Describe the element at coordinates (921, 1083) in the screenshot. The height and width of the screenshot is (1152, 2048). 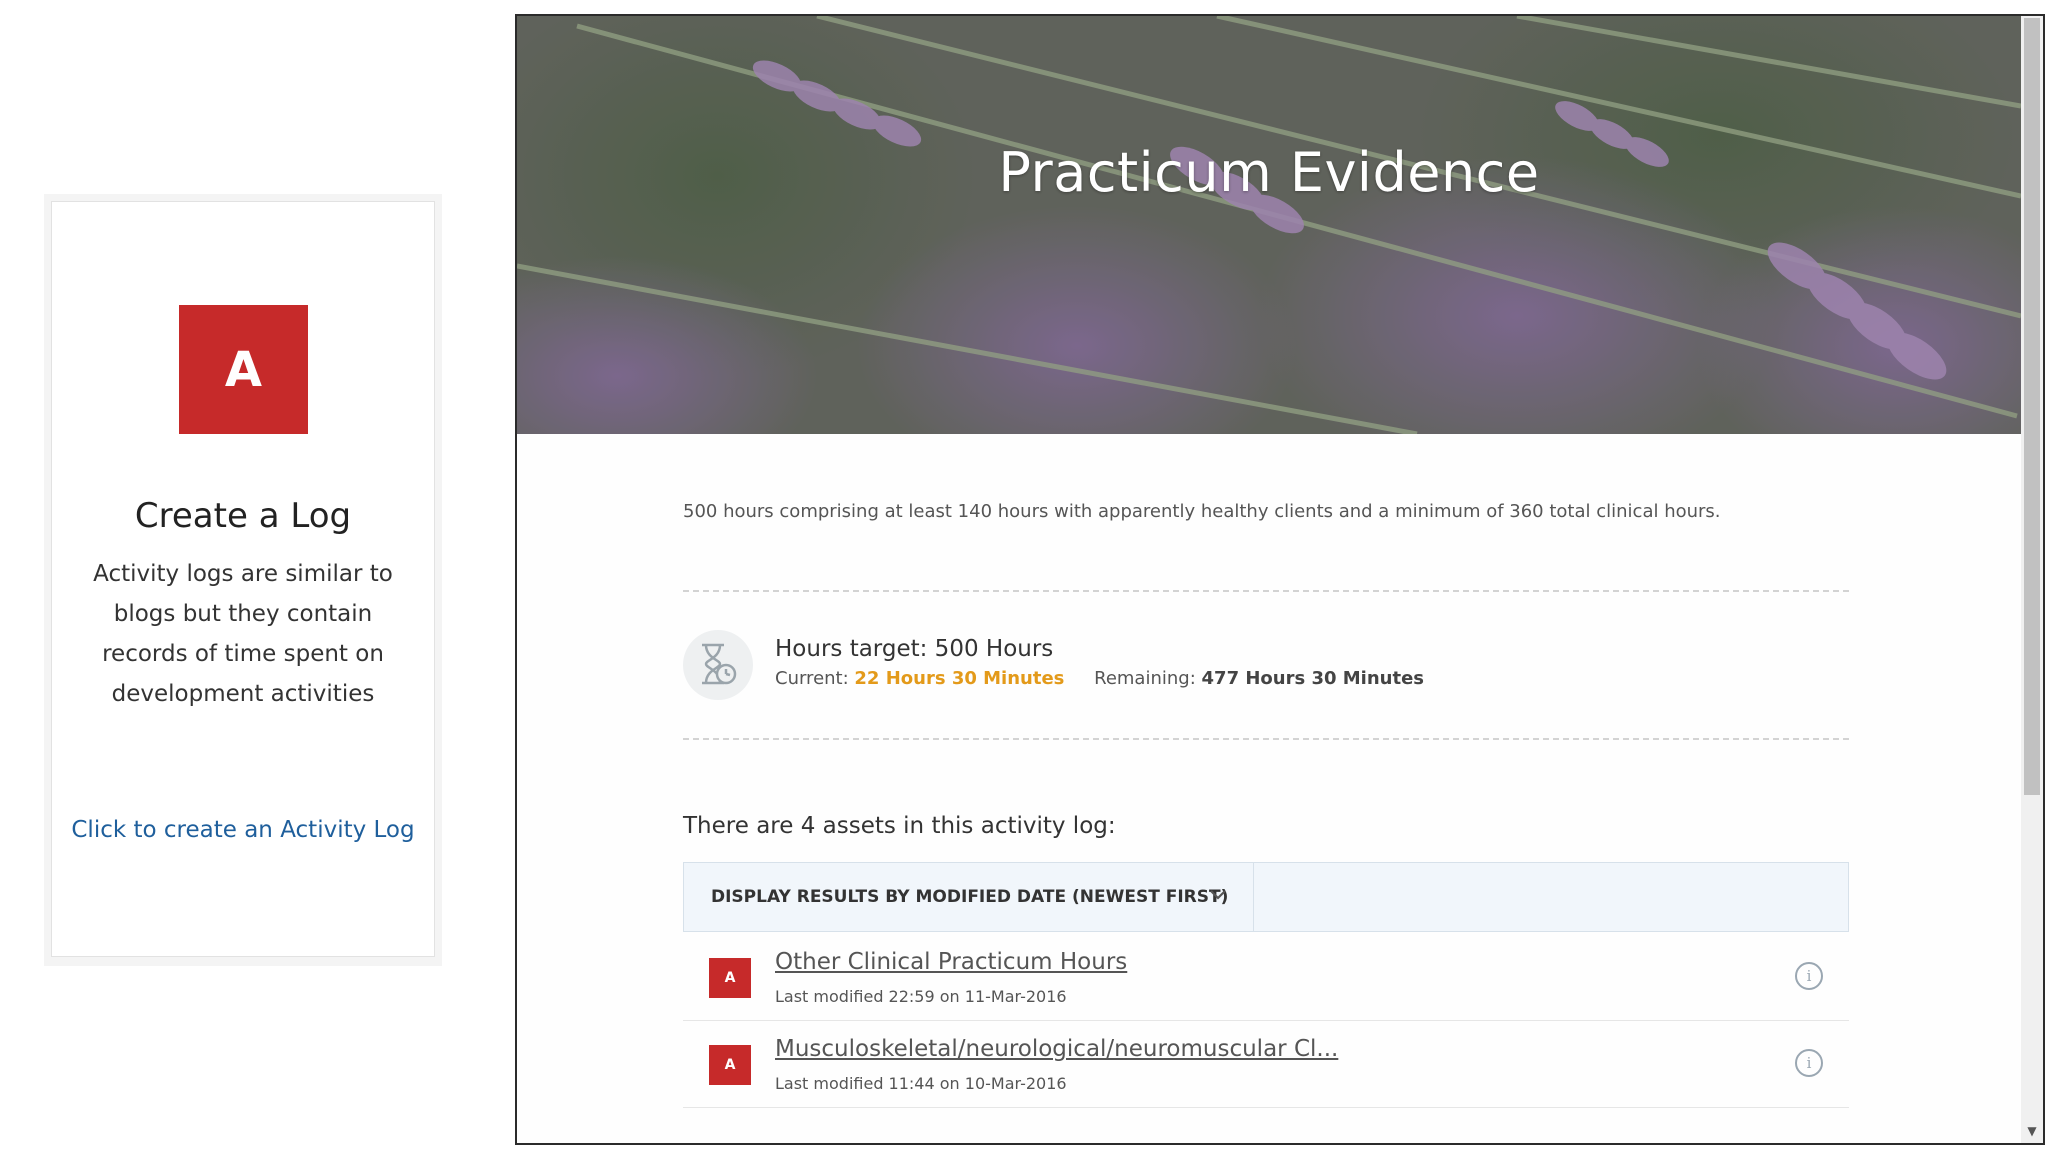
I see `asset-modified-date: Last modified 11:44 on 10-Mar-2016` at that location.